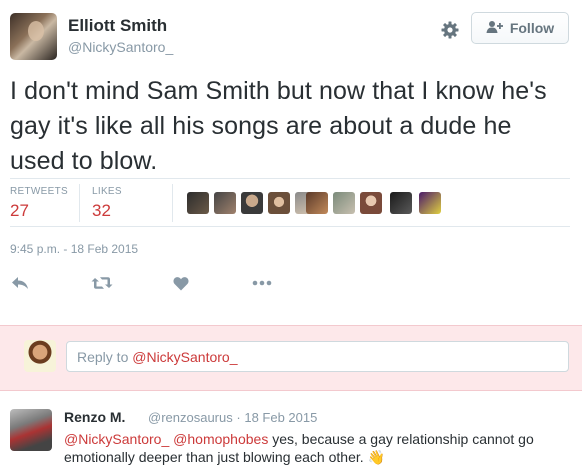 The height and width of the screenshot is (467, 582). I want to click on reply-author-avatar, so click(31, 430).